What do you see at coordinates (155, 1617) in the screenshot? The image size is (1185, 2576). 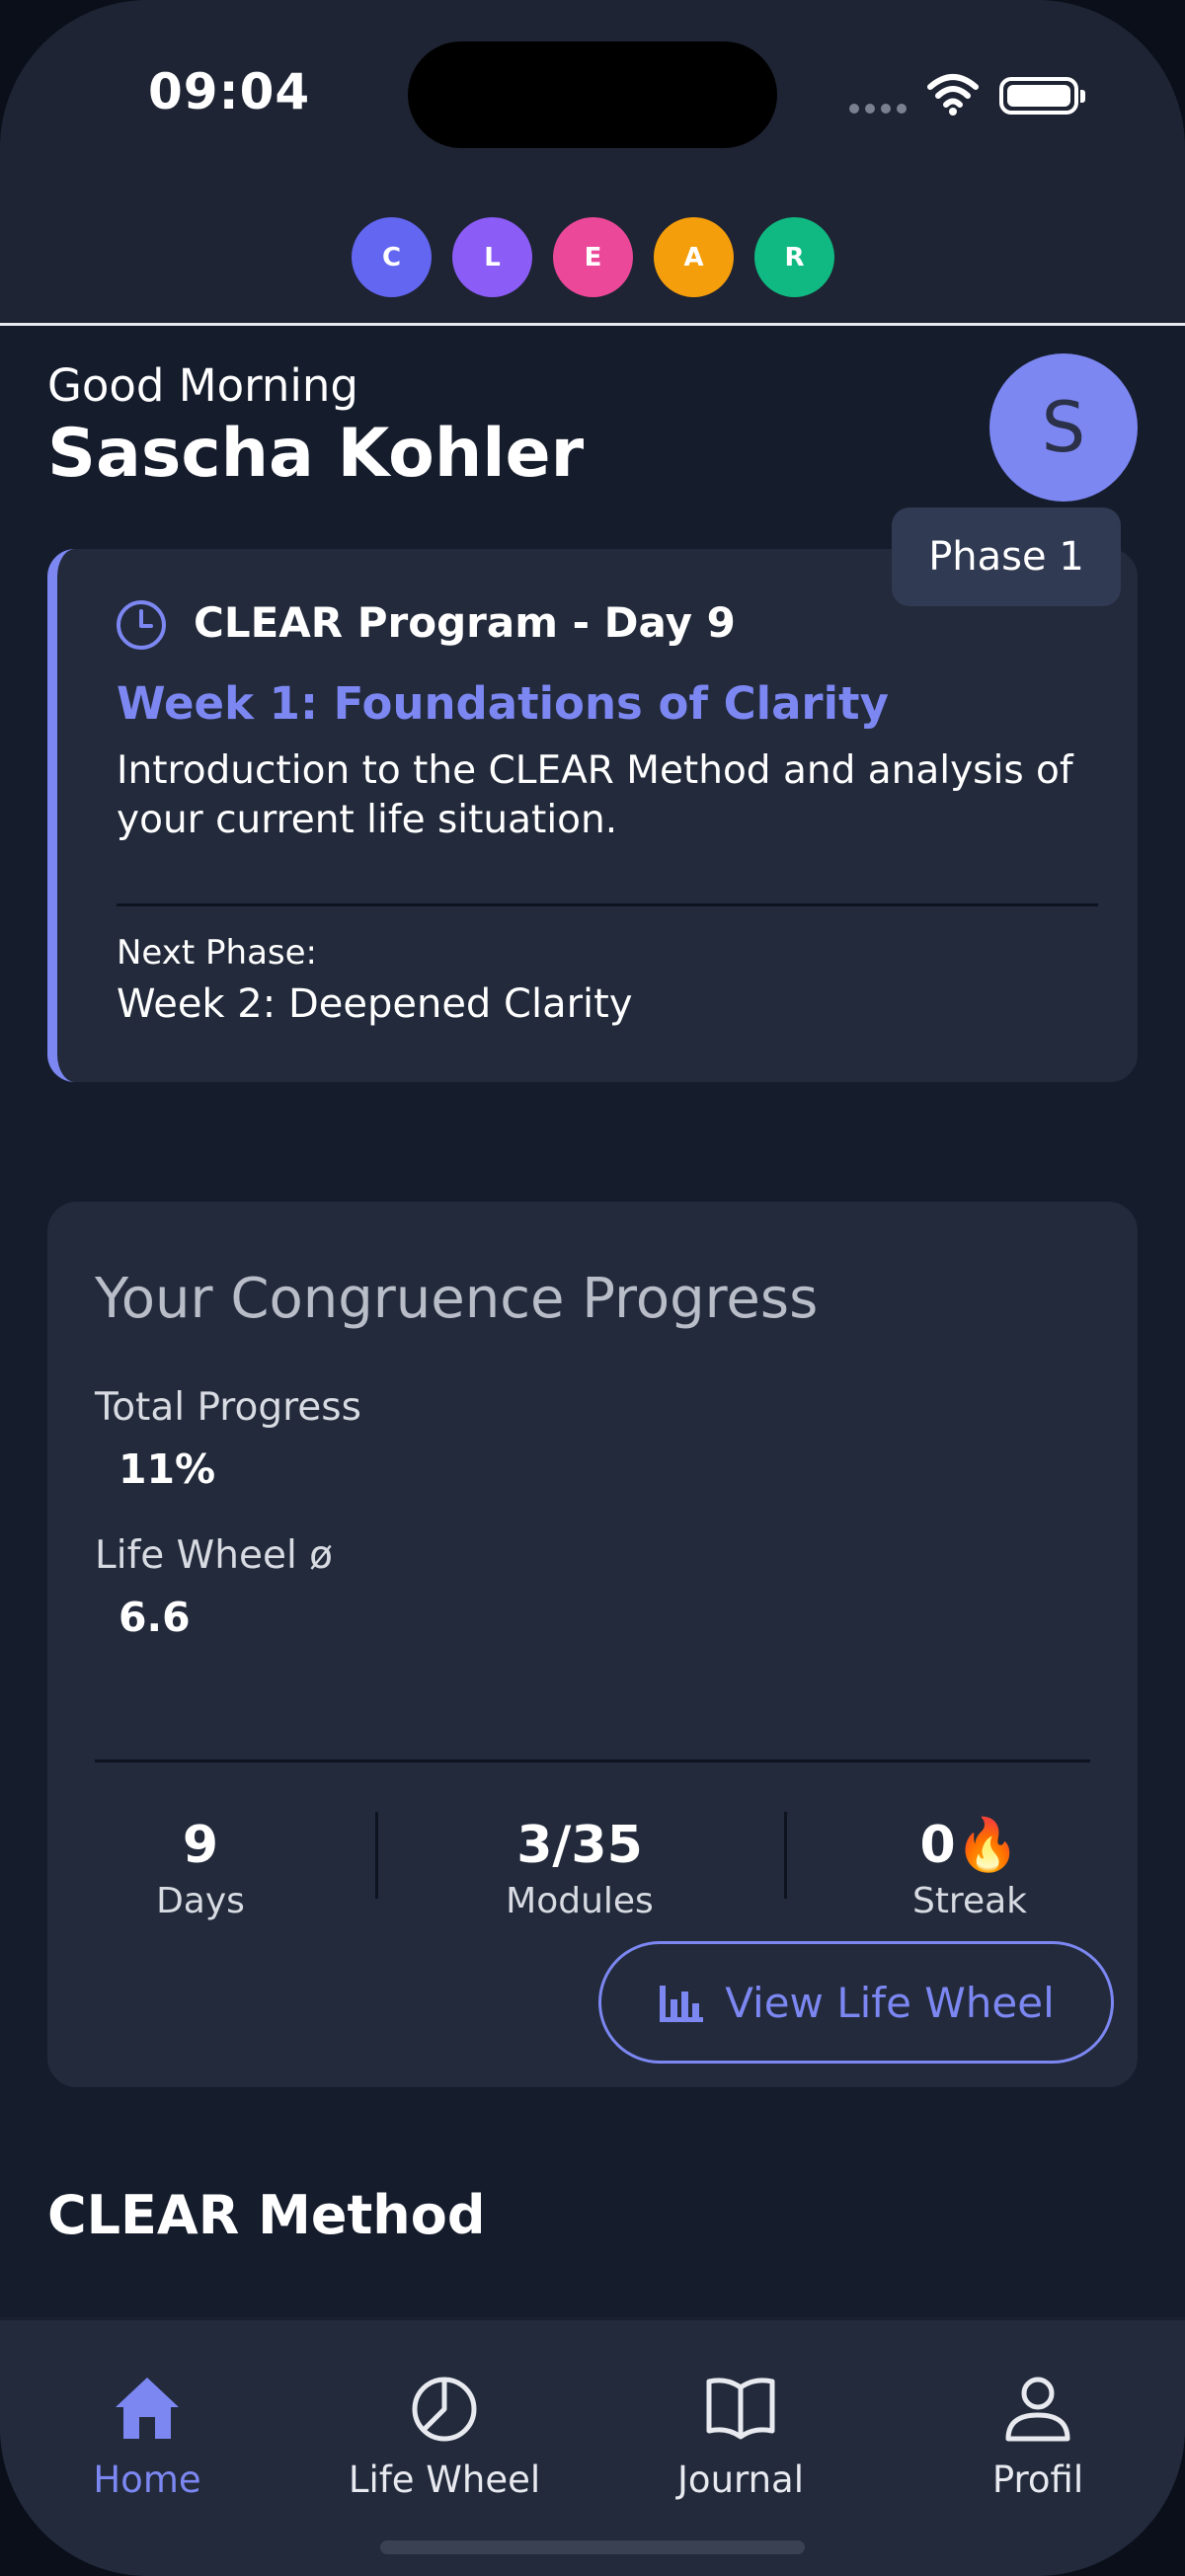 I see `life-wheel-avg-value: 6.6` at bounding box center [155, 1617].